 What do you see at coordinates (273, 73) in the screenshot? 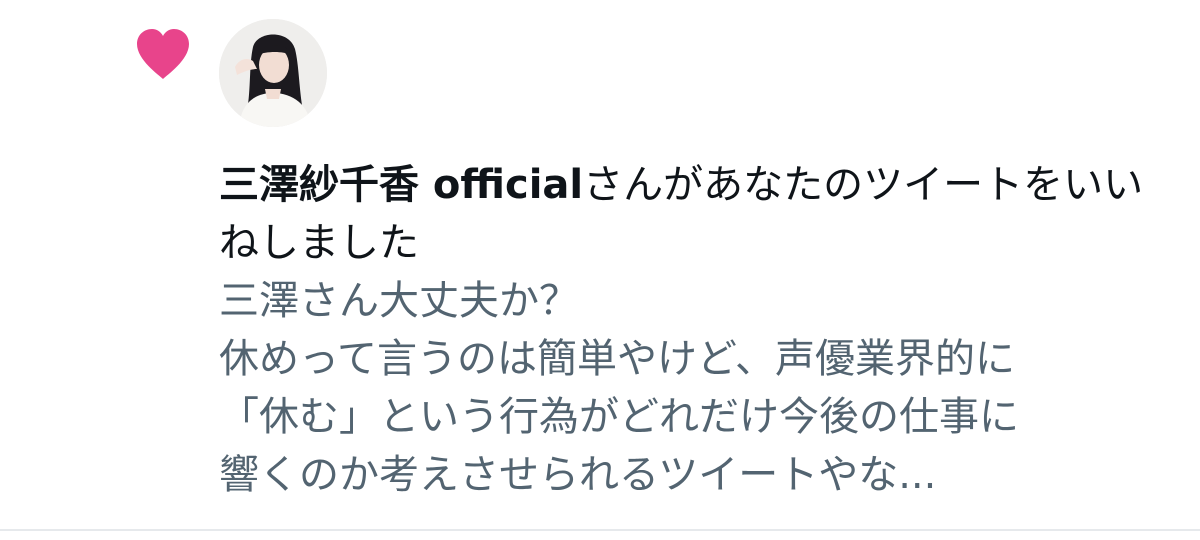
I see `avatar` at bounding box center [273, 73].